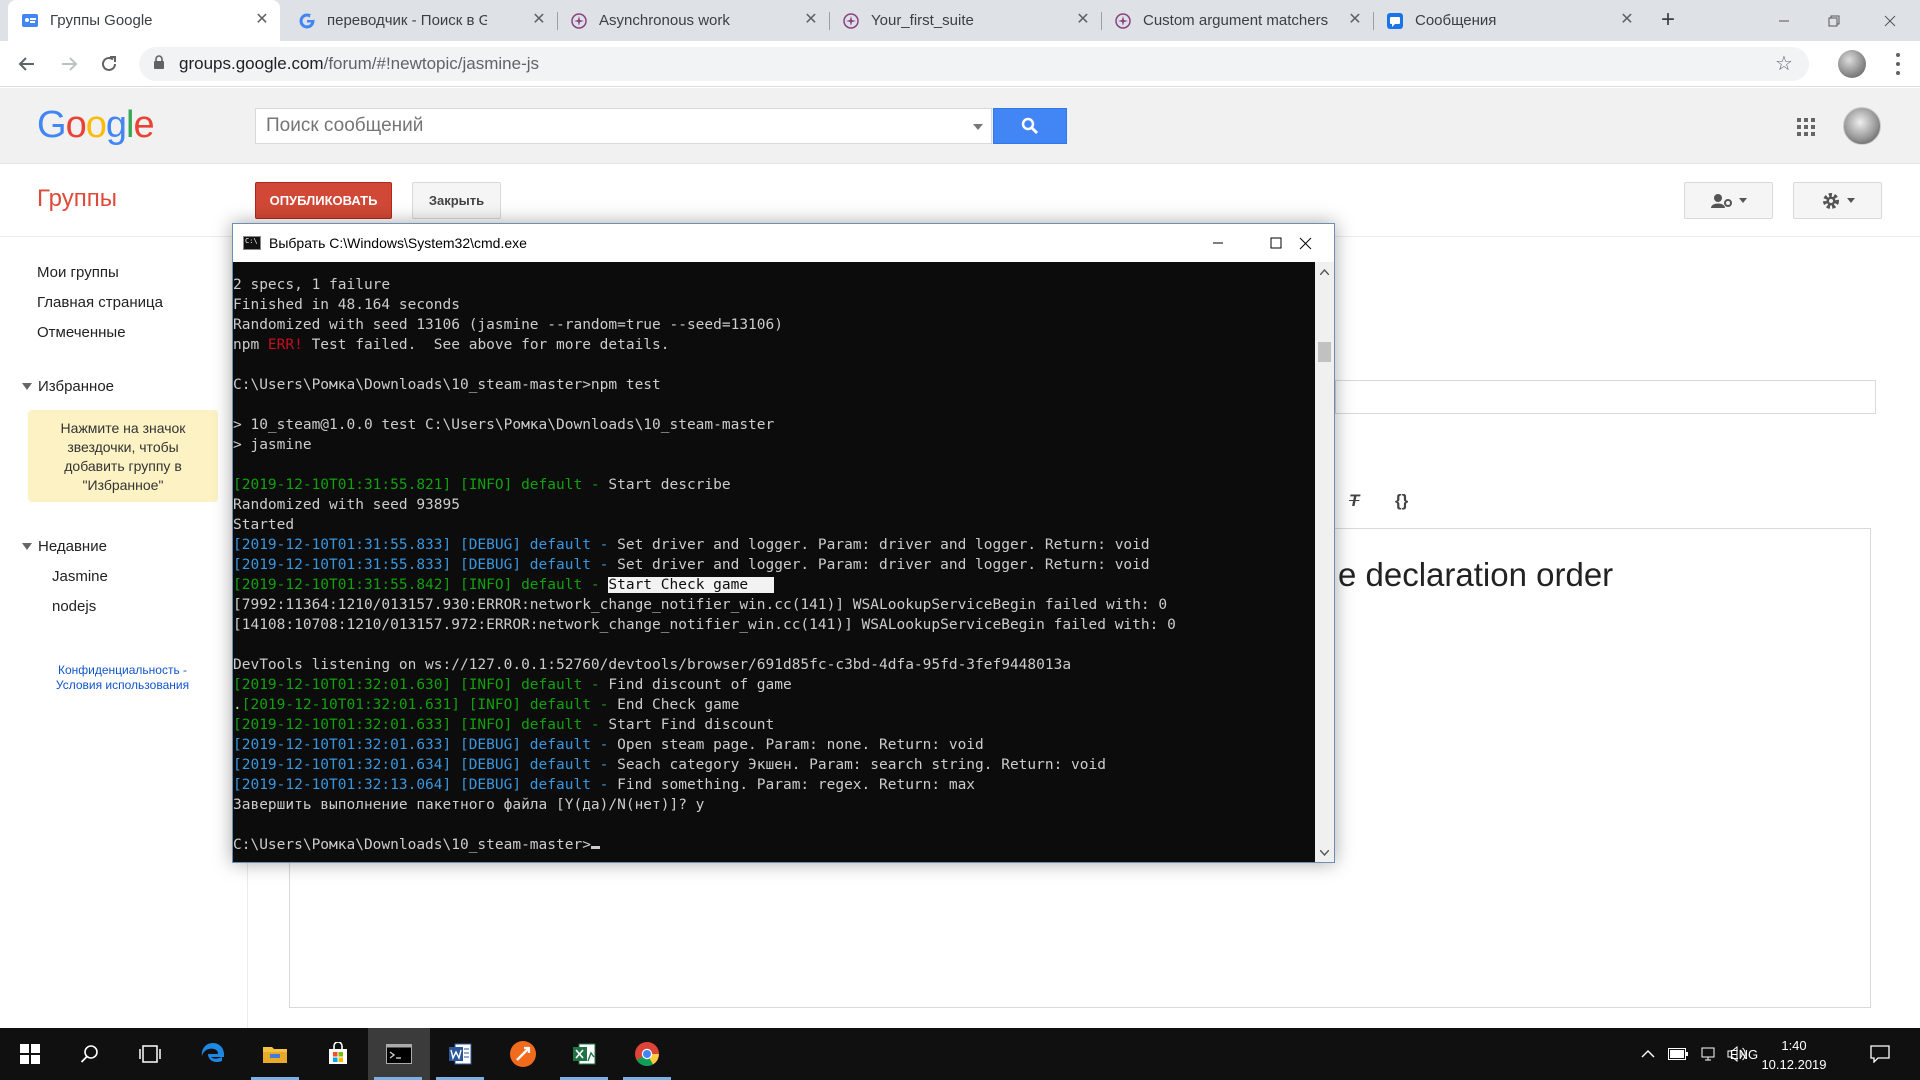 Image resolution: width=1920 pixels, height=1080 pixels. What do you see at coordinates (96, 125) in the screenshot?
I see `google-logo: Google` at bounding box center [96, 125].